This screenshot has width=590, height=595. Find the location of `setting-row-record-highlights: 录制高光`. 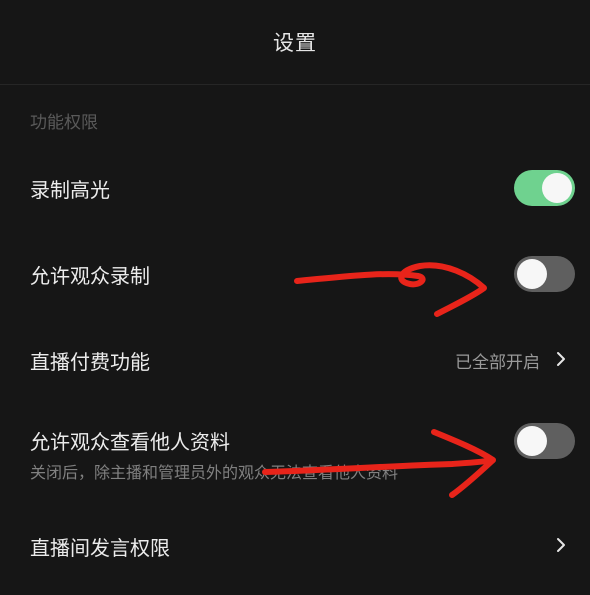

setting-row-record-highlights: 录制高光 is located at coordinates (295, 188).